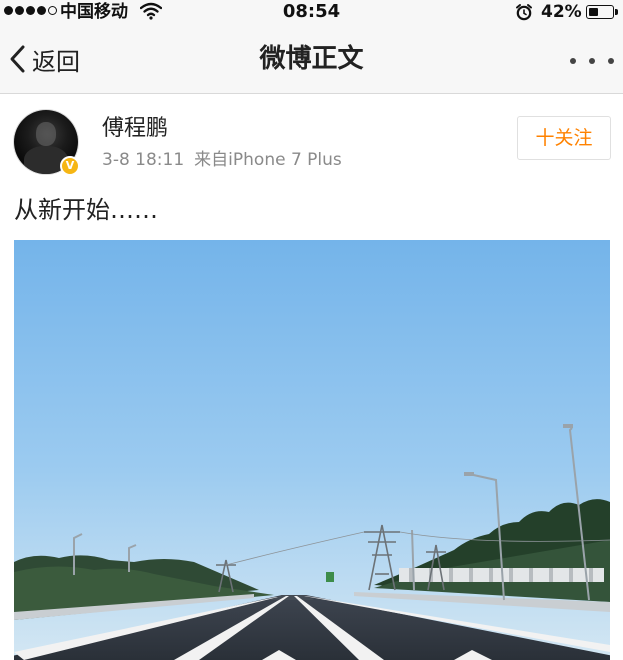 The width and height of the screenshot is (623, 660). I want to click on status-bar: 中国移动 08:54 42%, so click(311, 12).